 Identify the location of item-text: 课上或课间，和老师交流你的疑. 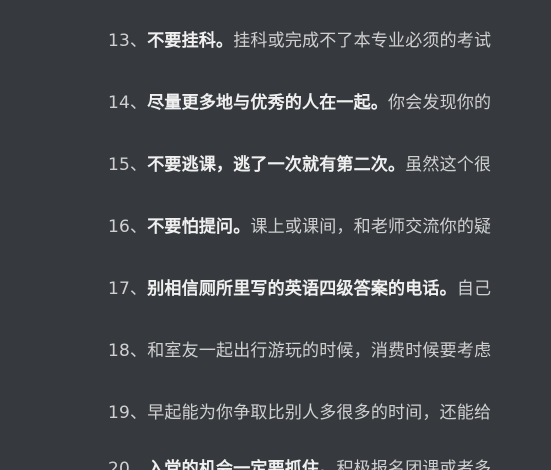
(371, 227).